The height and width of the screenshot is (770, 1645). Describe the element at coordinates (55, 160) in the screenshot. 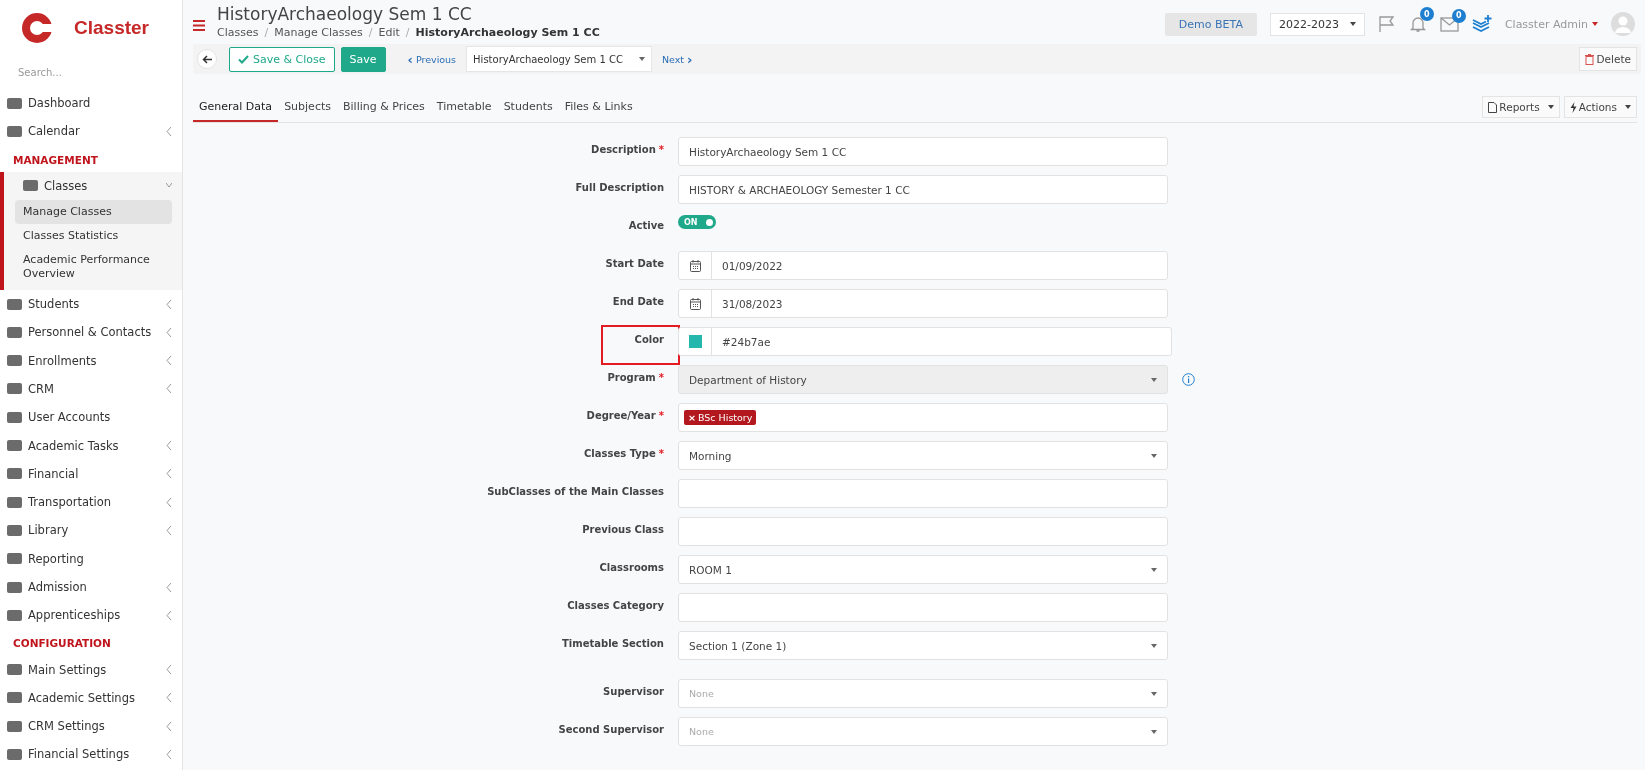

I see `section-heading: MANAGEMENT` at that location.